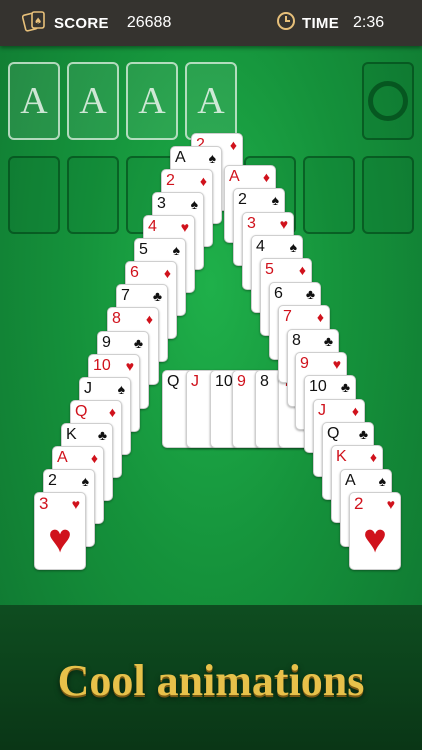 This screenshot has width=422, height=750. I want to click on stock-pile, so click(388, 101).